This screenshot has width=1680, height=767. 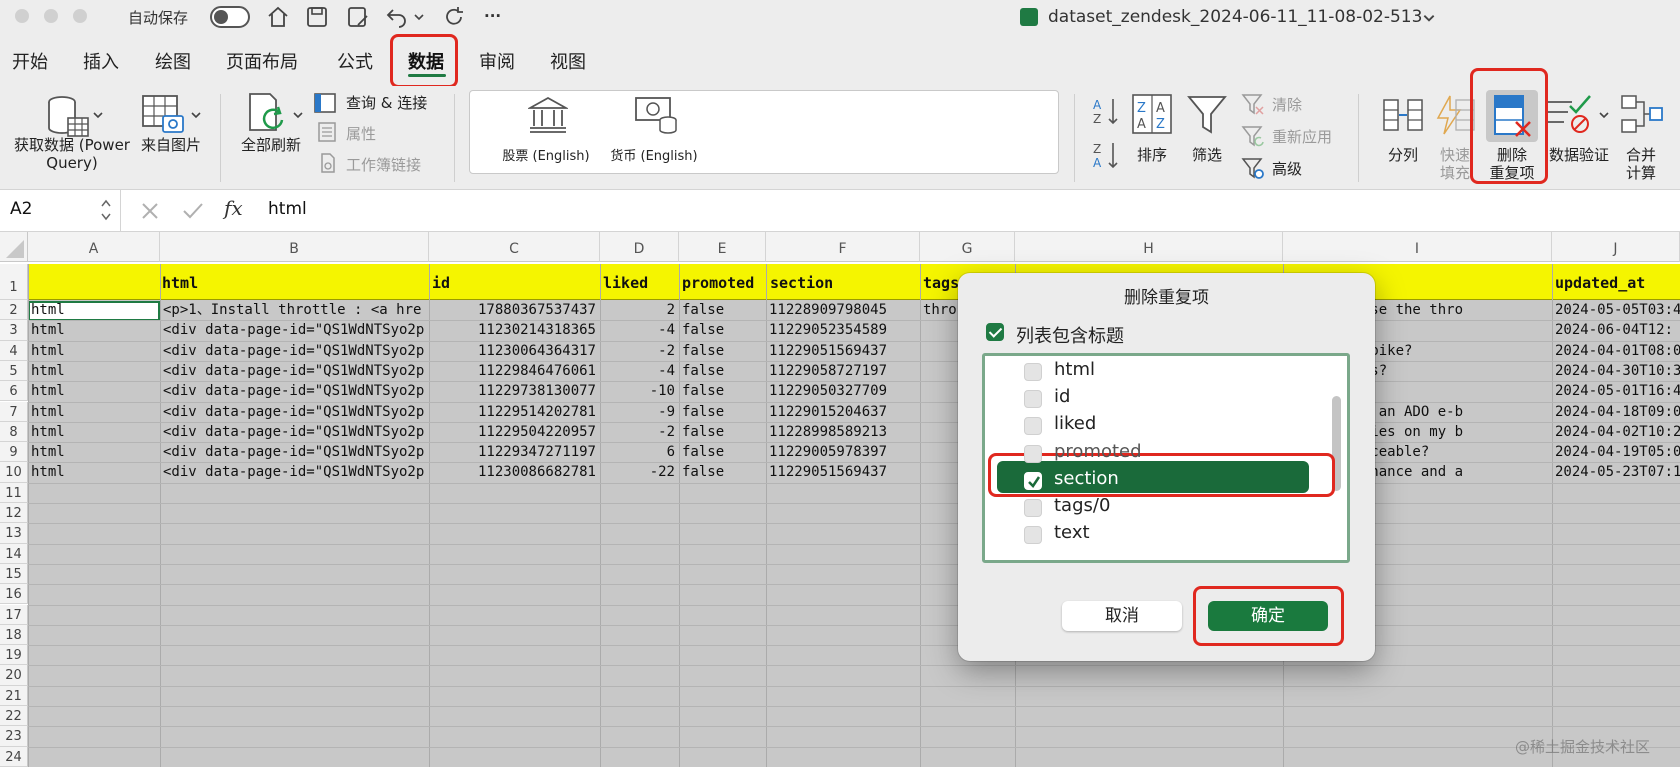 What do you see at coordinates (843, 371) in the screenshot?
I see `table-cell: 11229058727197` at bounding box center [843, 371].